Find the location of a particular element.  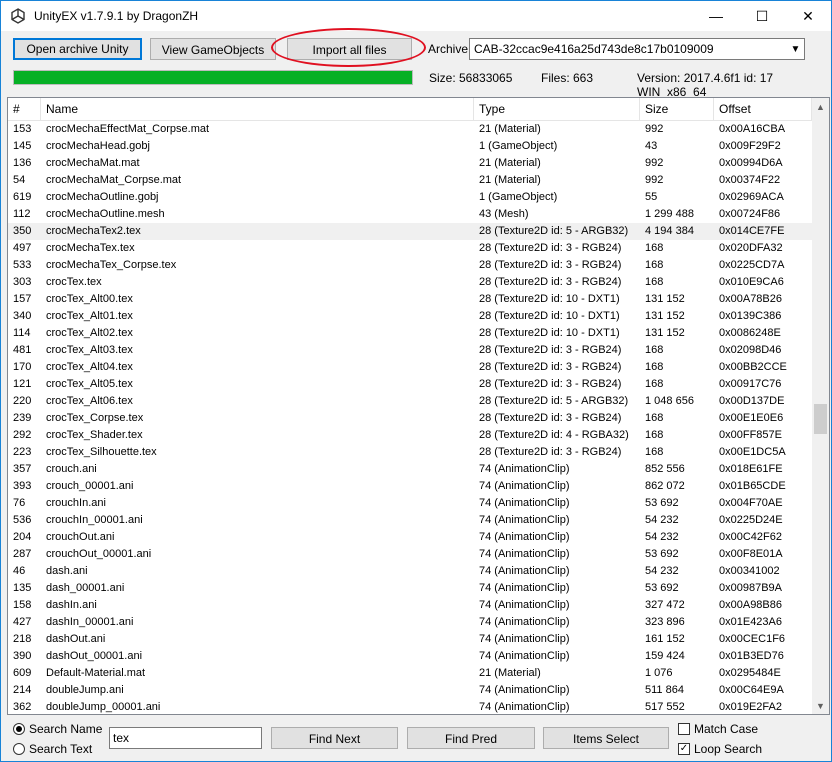

table-cell: crocMechaHead.gobj is located at coordinates (98, 146).